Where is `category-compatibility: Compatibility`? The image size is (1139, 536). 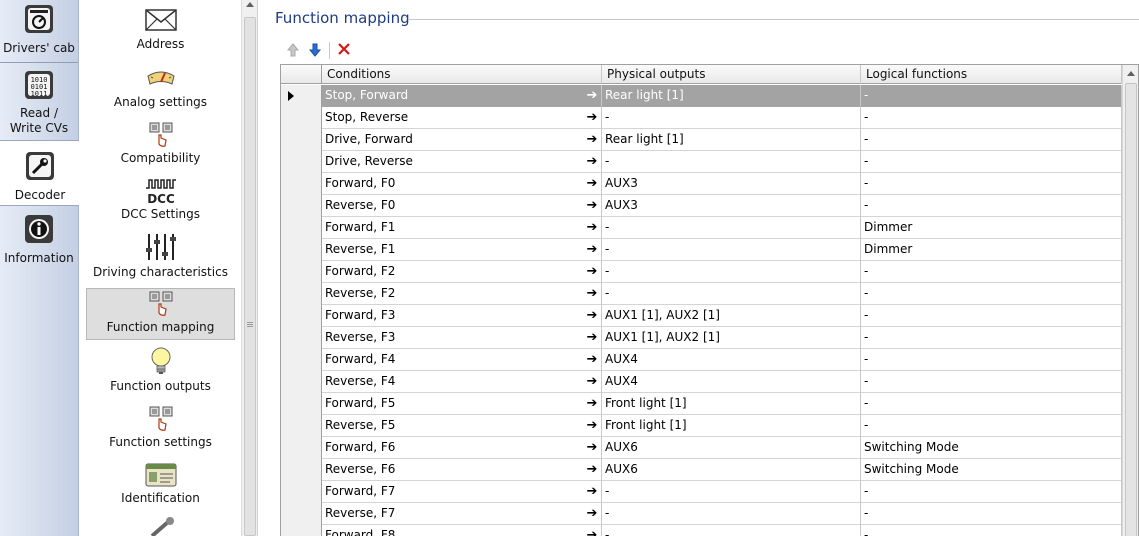 category-compatibility: Compatibility is located at coordinates (160, 143).